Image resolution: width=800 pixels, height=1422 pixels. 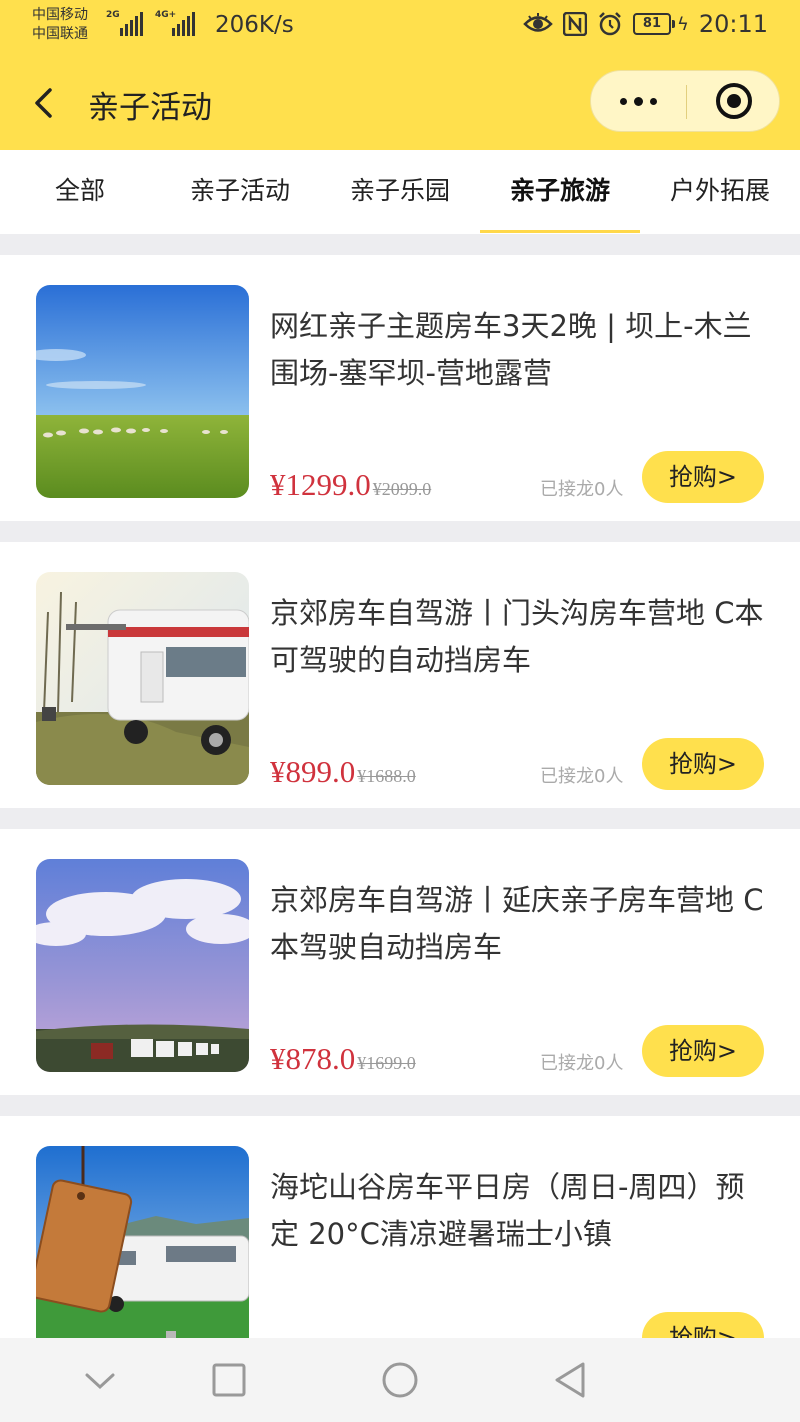 I want to click on signal-4g-label: 4G+, so click(x=166, y=15).